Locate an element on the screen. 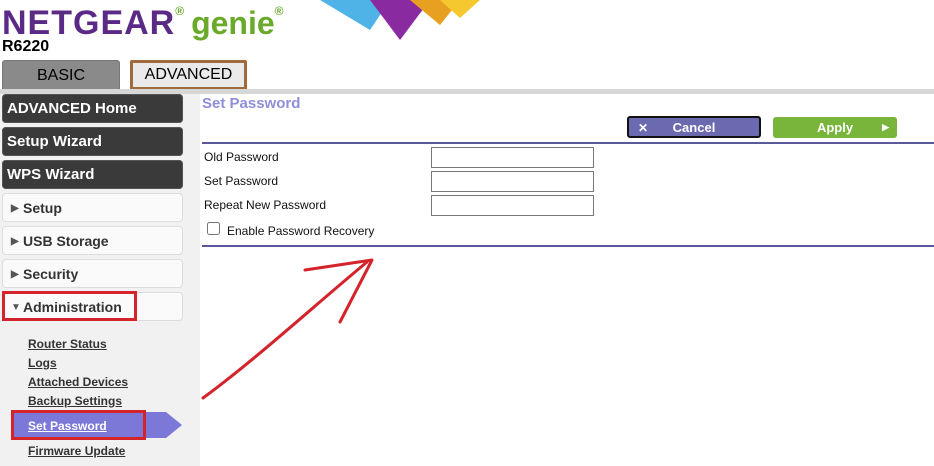 This screenshot has height=466, width=934. tab-basic: BASIC is located at coordinates (61, 75).